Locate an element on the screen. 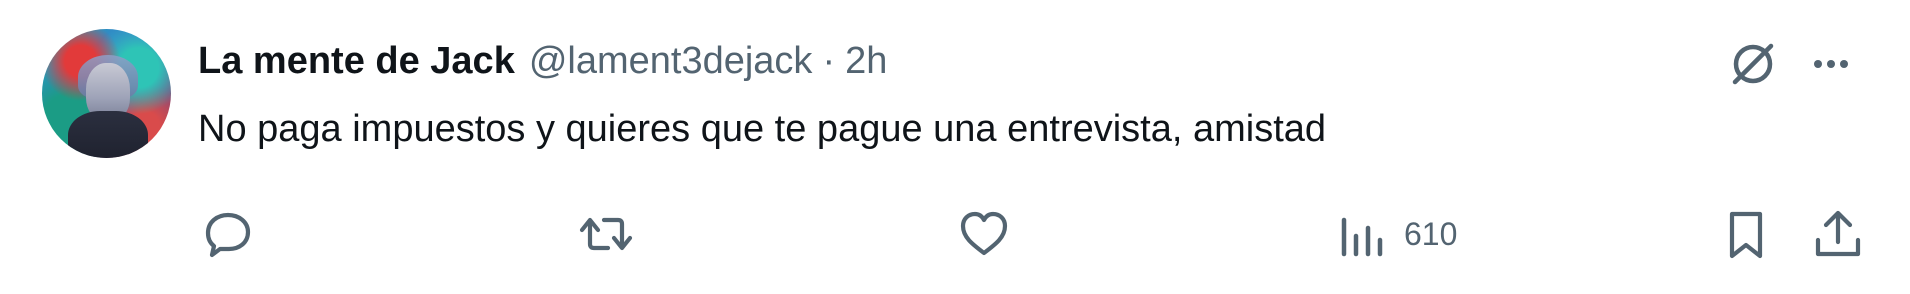  share-button is located at coordinates (1838, 234).